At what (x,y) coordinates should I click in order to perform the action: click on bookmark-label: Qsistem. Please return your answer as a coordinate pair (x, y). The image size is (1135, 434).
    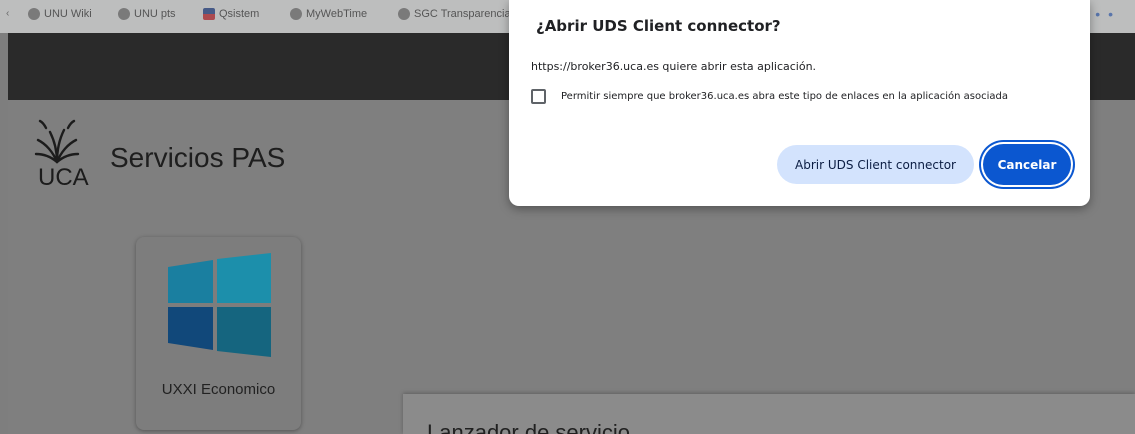
    Looking at the image, I should click on (239, 14).